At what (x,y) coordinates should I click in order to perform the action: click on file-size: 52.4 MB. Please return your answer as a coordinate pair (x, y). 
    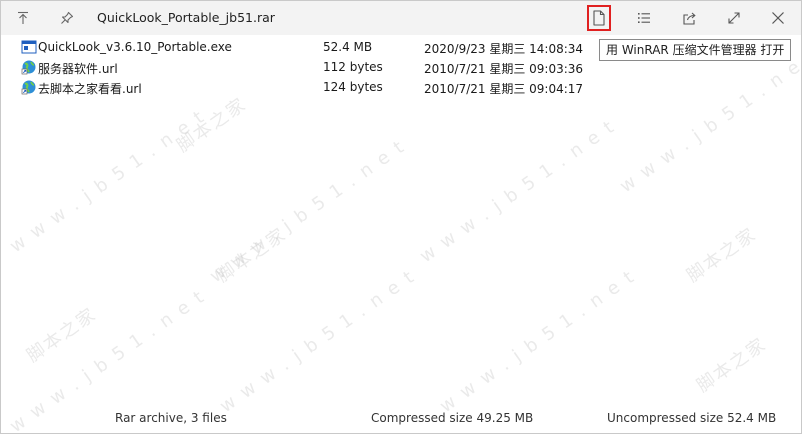
    Looking at the image, I should click on (348, 47).